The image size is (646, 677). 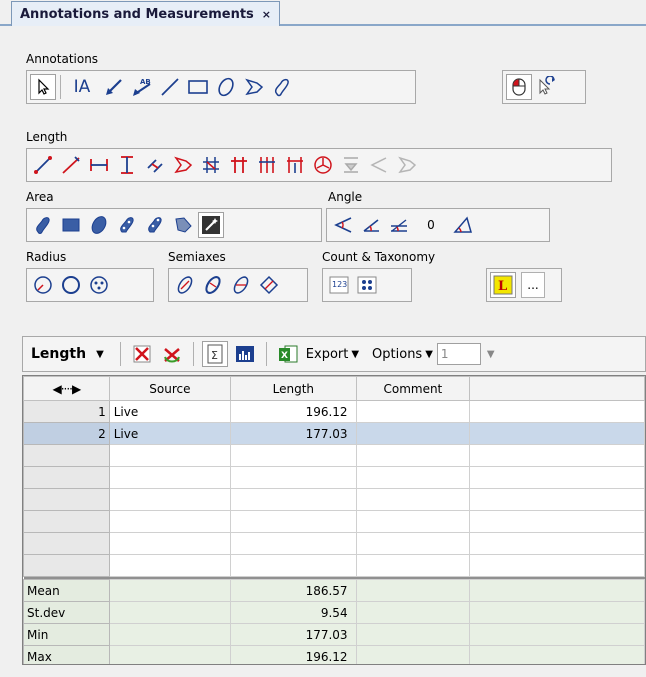 What do you see at coordinates (114, 87) in the screenshot?
I see `arrow-tool-icon` at bounding box center [114, 87].